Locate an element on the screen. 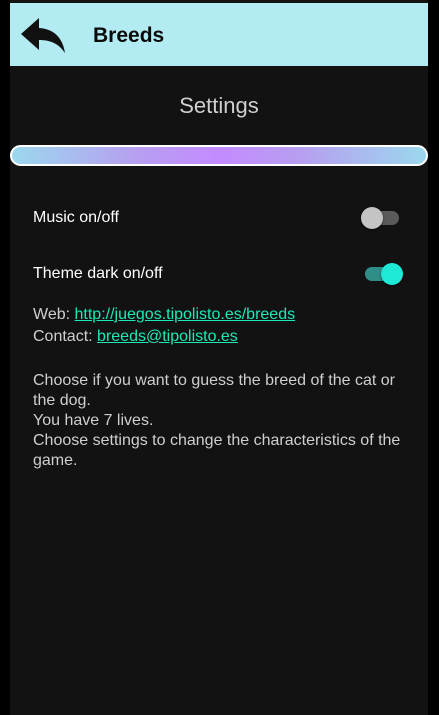 This screenshot has width=439, height=715. back-arrow-icon is located at coordinates (43, 36).